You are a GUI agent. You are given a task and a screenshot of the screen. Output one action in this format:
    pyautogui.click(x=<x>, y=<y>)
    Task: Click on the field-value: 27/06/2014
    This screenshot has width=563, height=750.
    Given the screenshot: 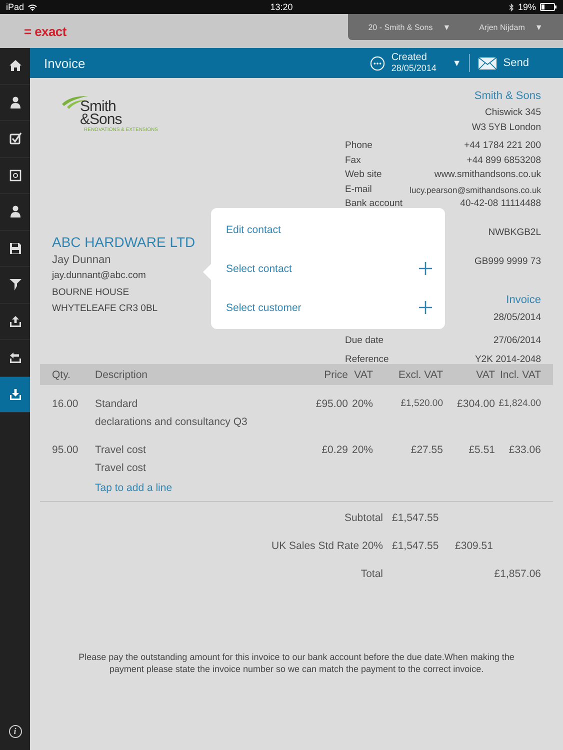 What is the action you would take?
    pyautogui.click(x=517, y=341)
    